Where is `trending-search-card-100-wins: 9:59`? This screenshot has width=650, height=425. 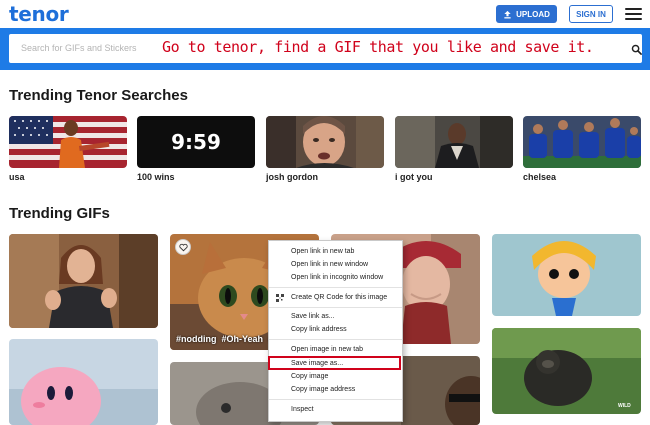 trending-search-card-100-wins: 9:59 is located at coordinates (196, 142).